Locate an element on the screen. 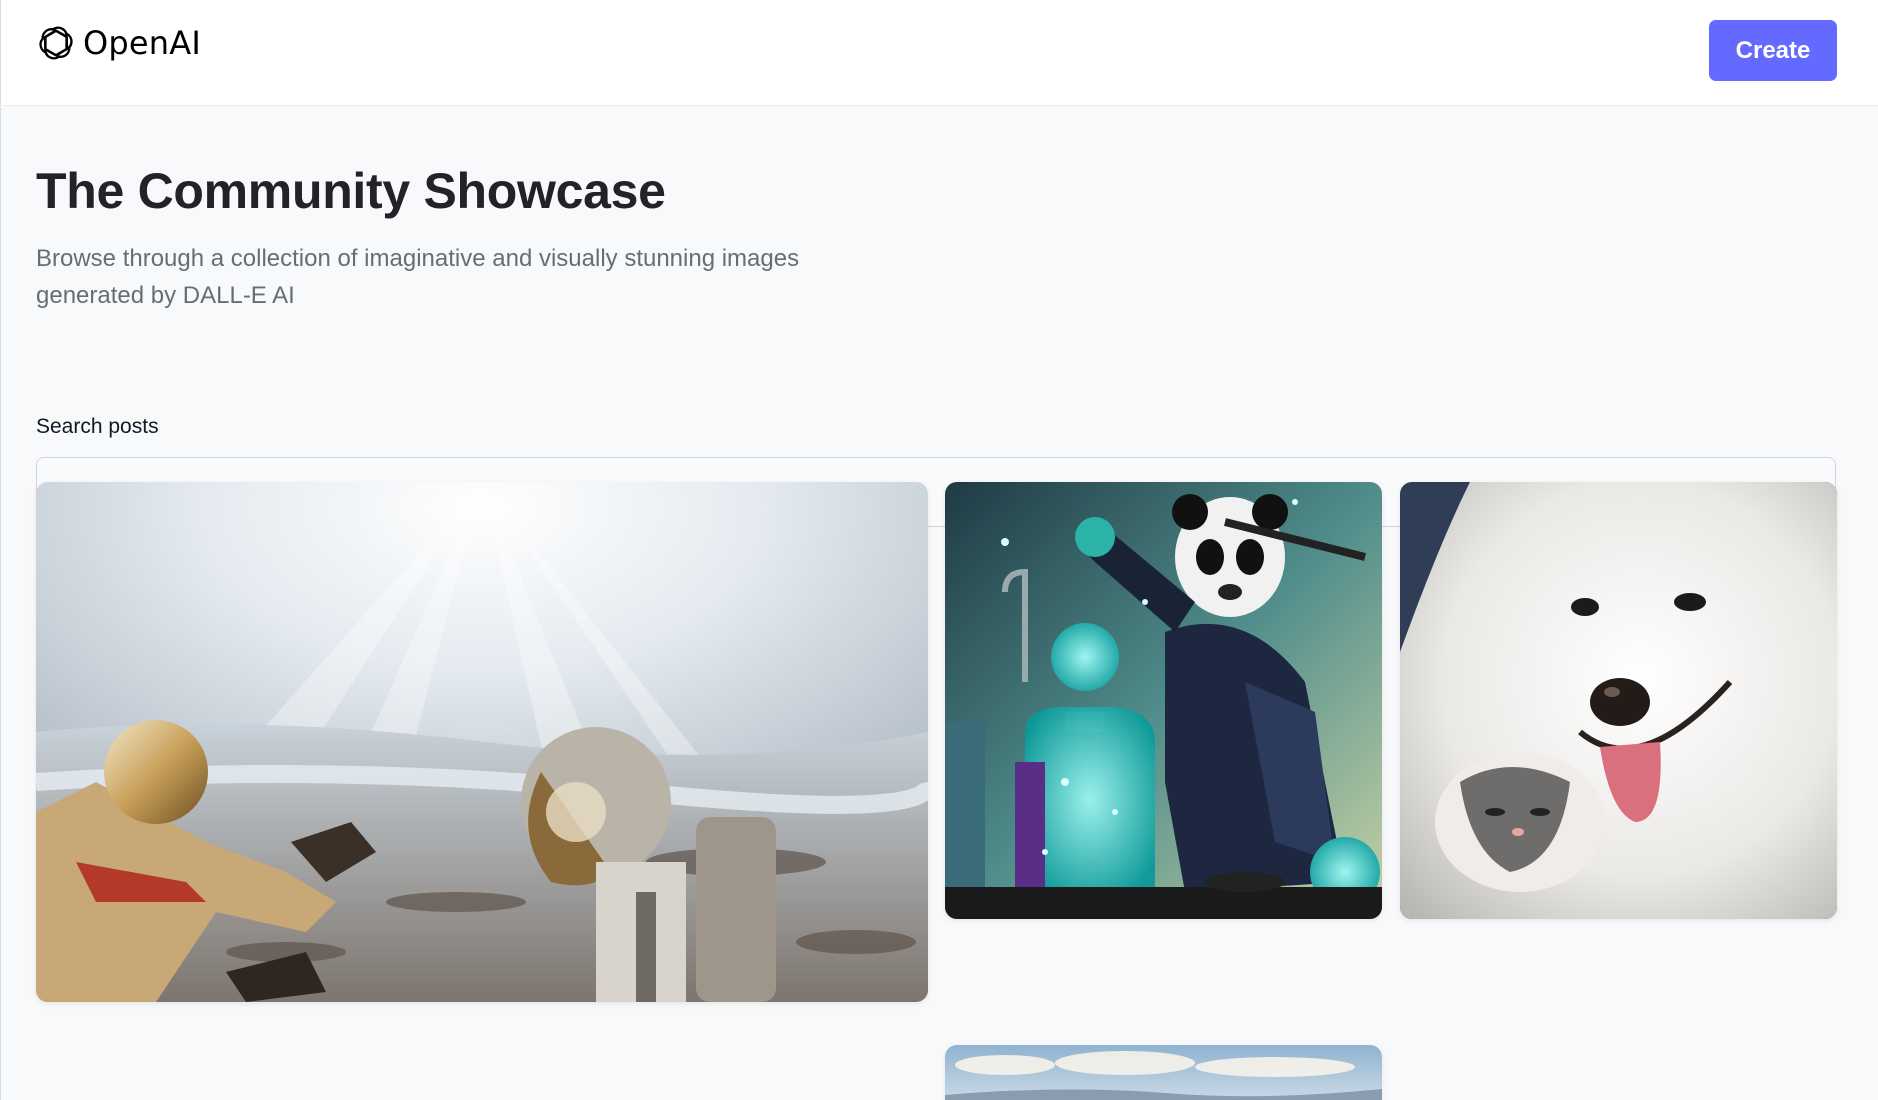  top-header: OpenAI Create is located at coordinates (939, 53).